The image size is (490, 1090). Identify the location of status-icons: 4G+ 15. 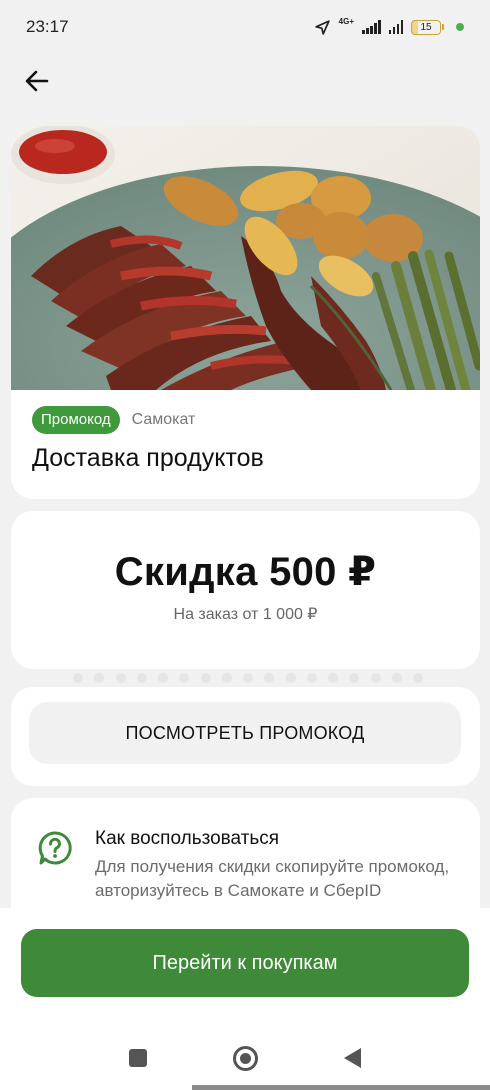
(389, 26).